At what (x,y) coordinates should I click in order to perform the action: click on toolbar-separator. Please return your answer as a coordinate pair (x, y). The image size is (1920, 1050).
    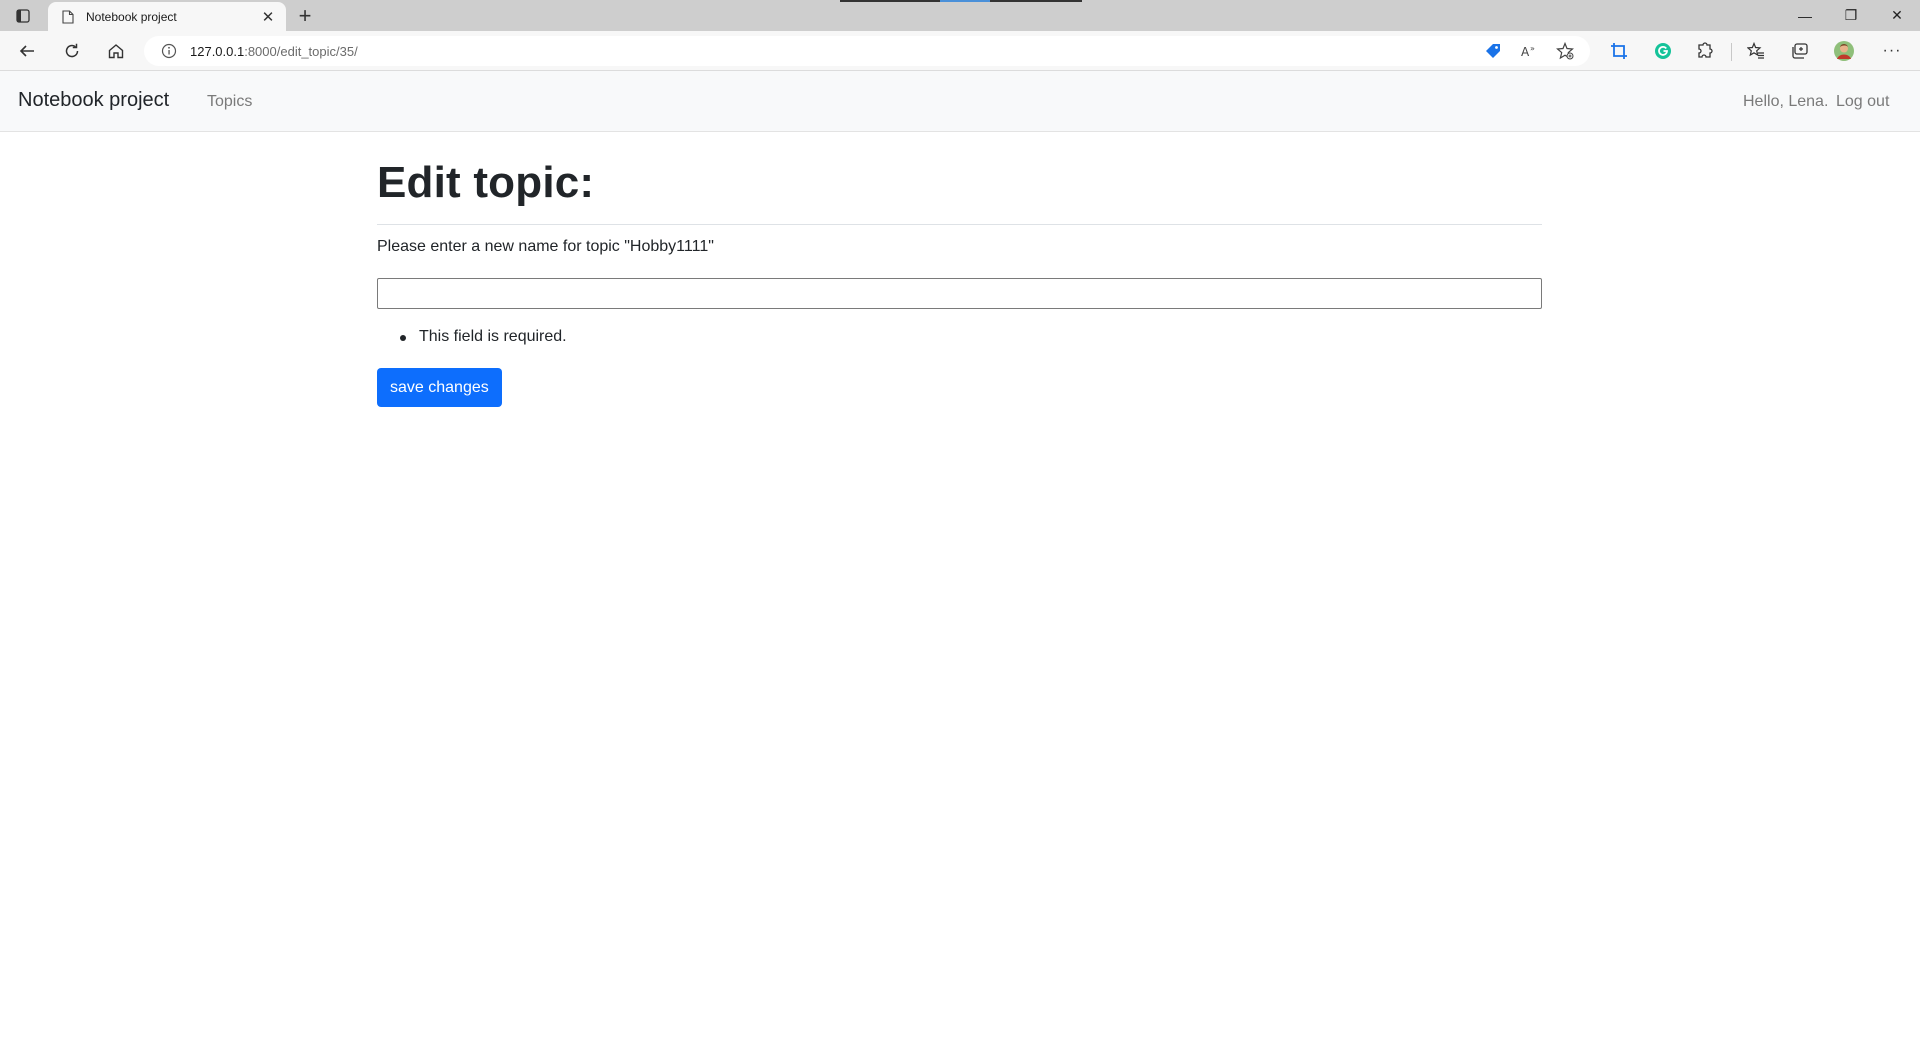
    Looking at the image, I should click on (1731, 52).